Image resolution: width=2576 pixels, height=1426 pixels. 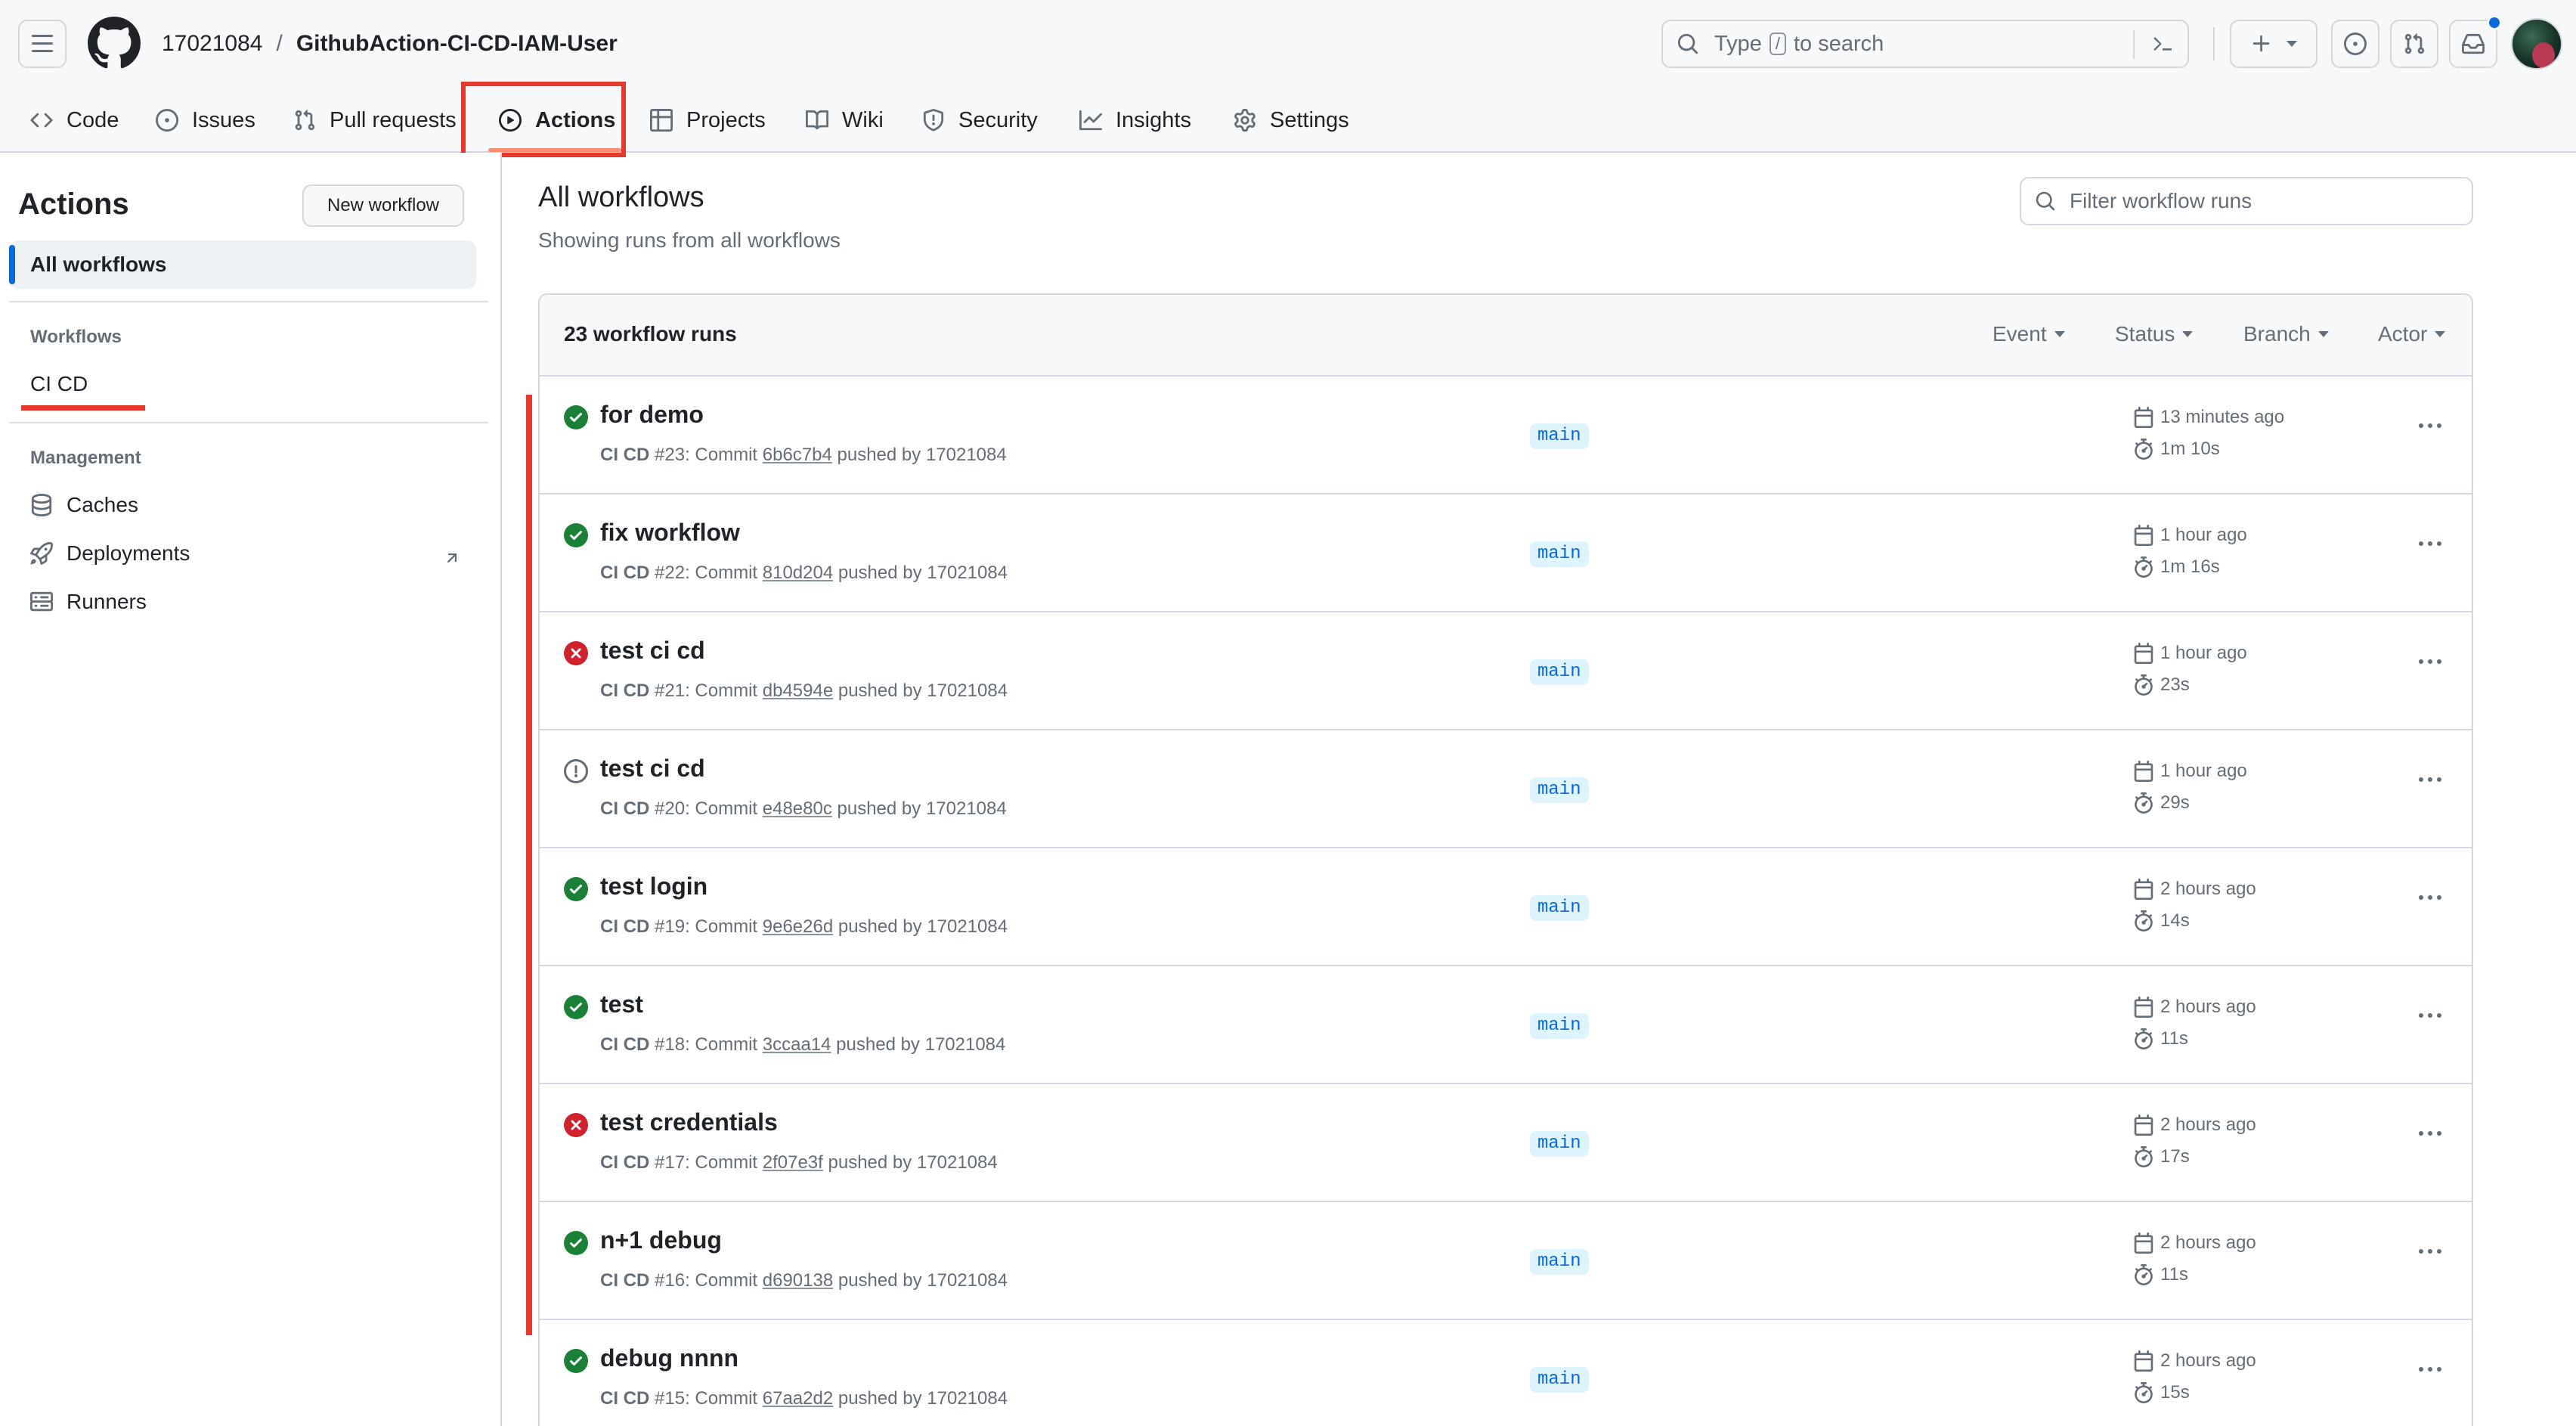 I want to click on commit-sha-link: 3ccaa14, so click(x=797, y=1044).